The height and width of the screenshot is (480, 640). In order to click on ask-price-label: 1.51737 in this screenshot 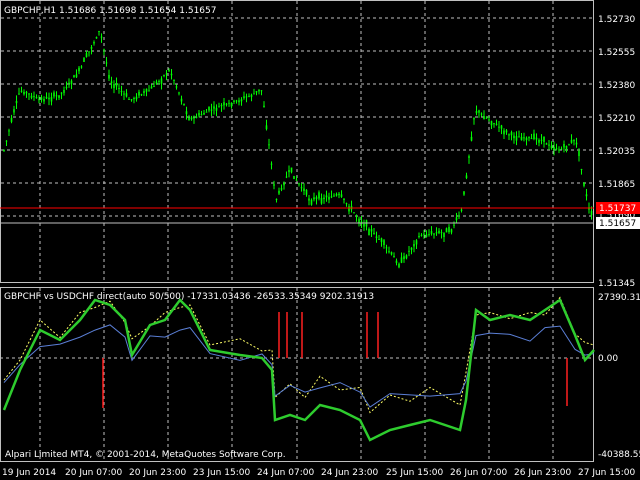, I will do `click(617, 209)`.